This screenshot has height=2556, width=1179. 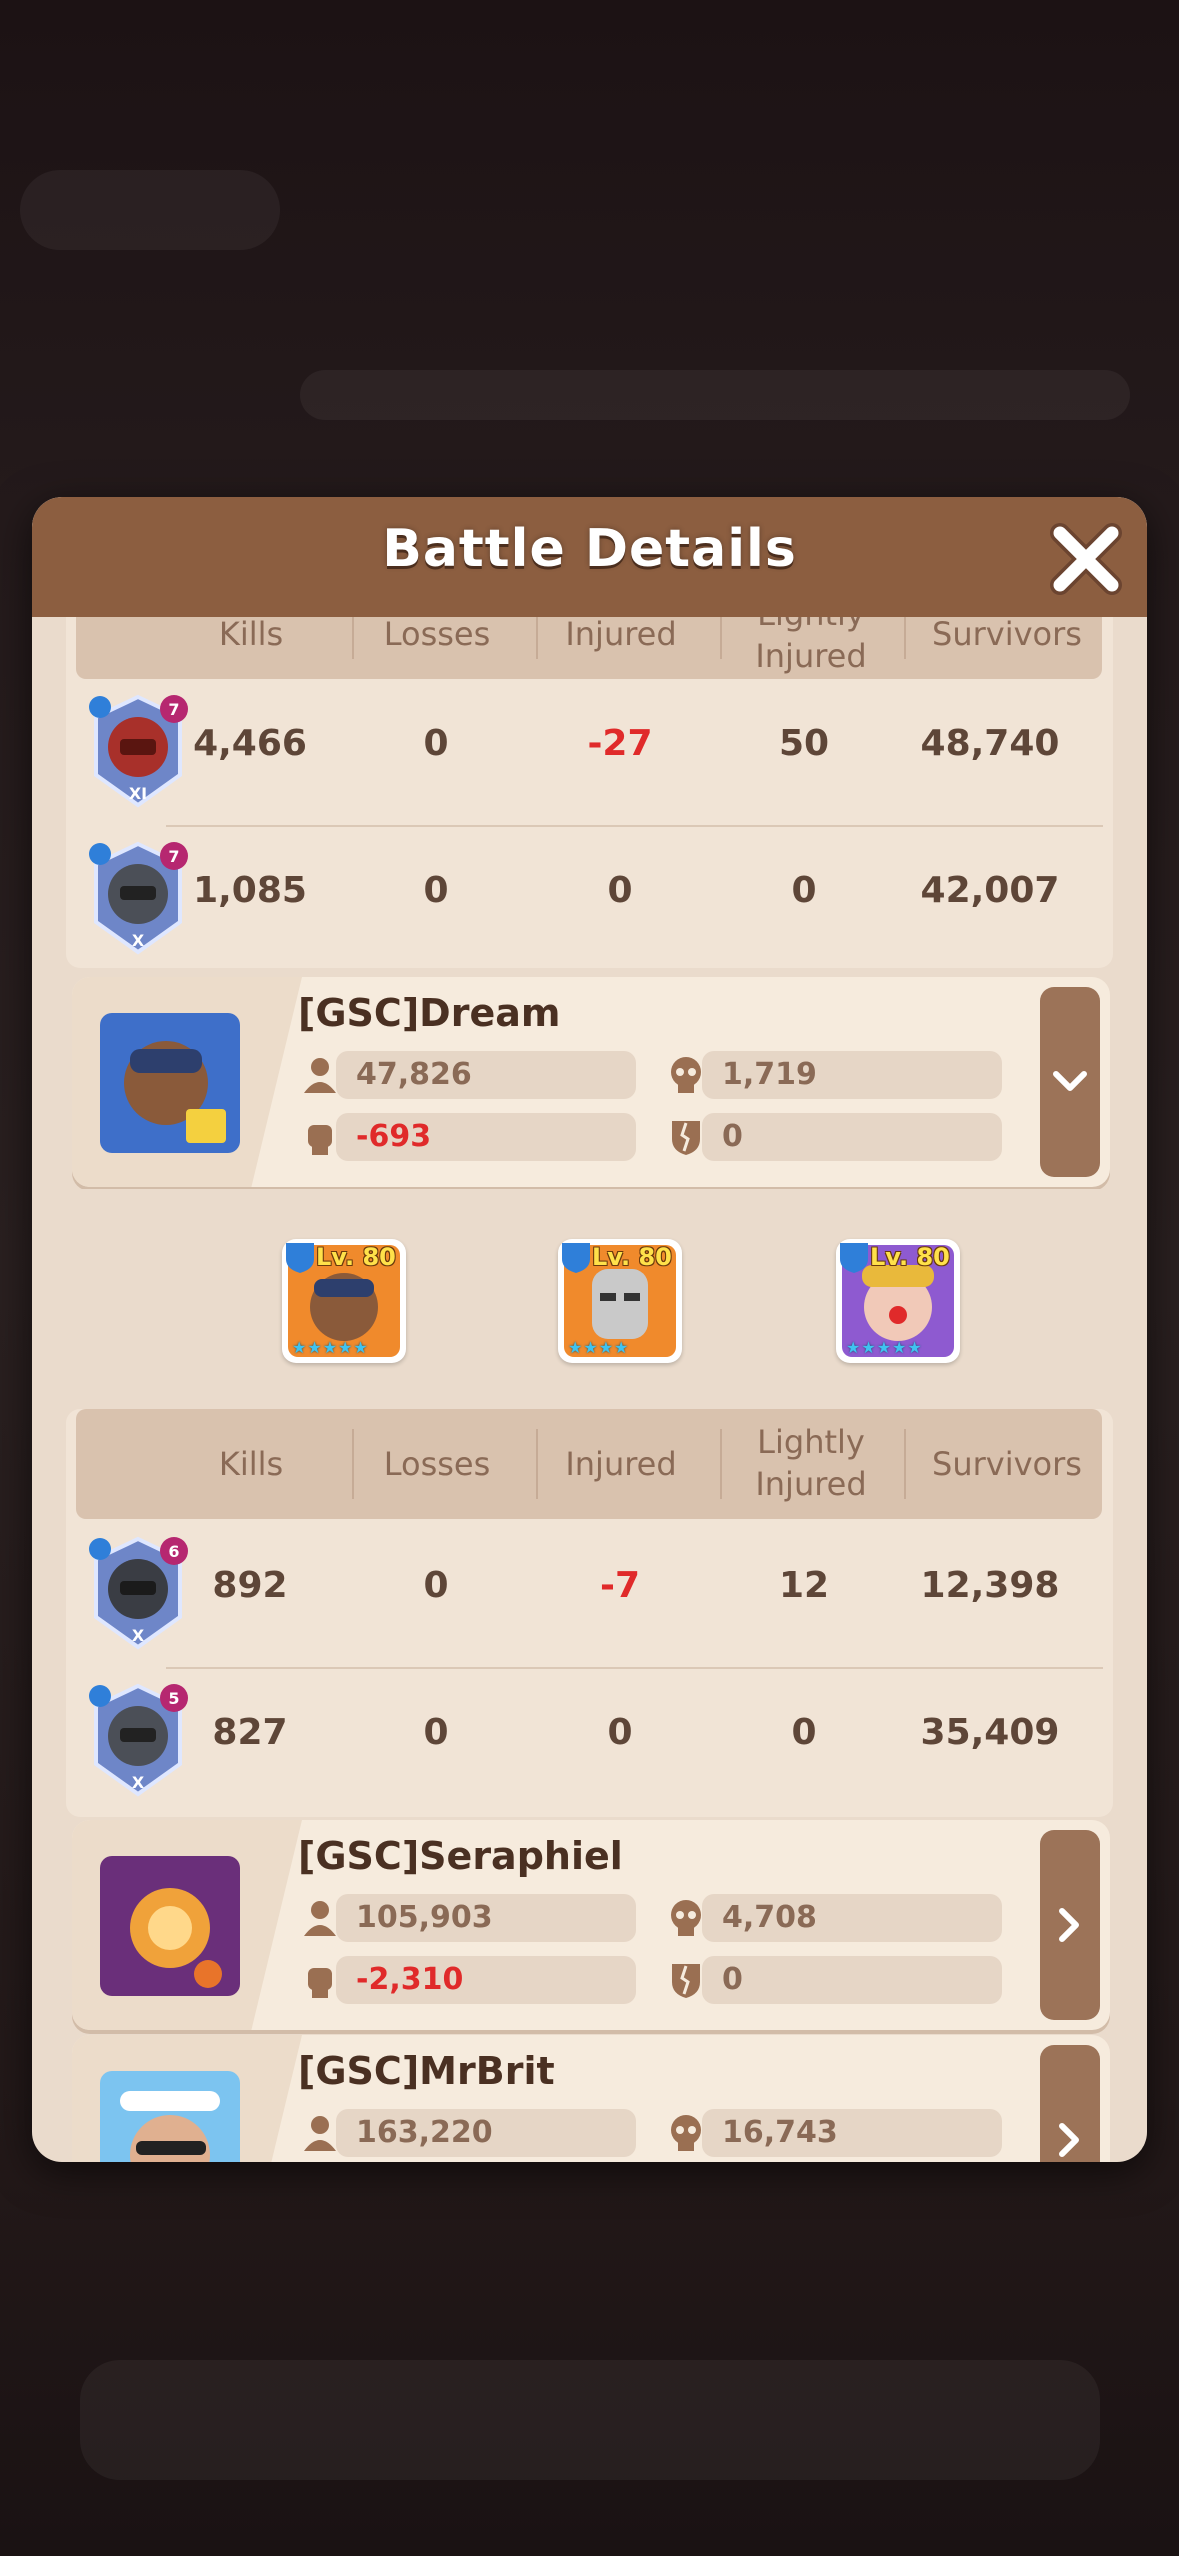 What do you see at coordinates (804, 743) in the screenshot?
I see `cell-lightly-injured: 50` at bounding box center [804, 743].